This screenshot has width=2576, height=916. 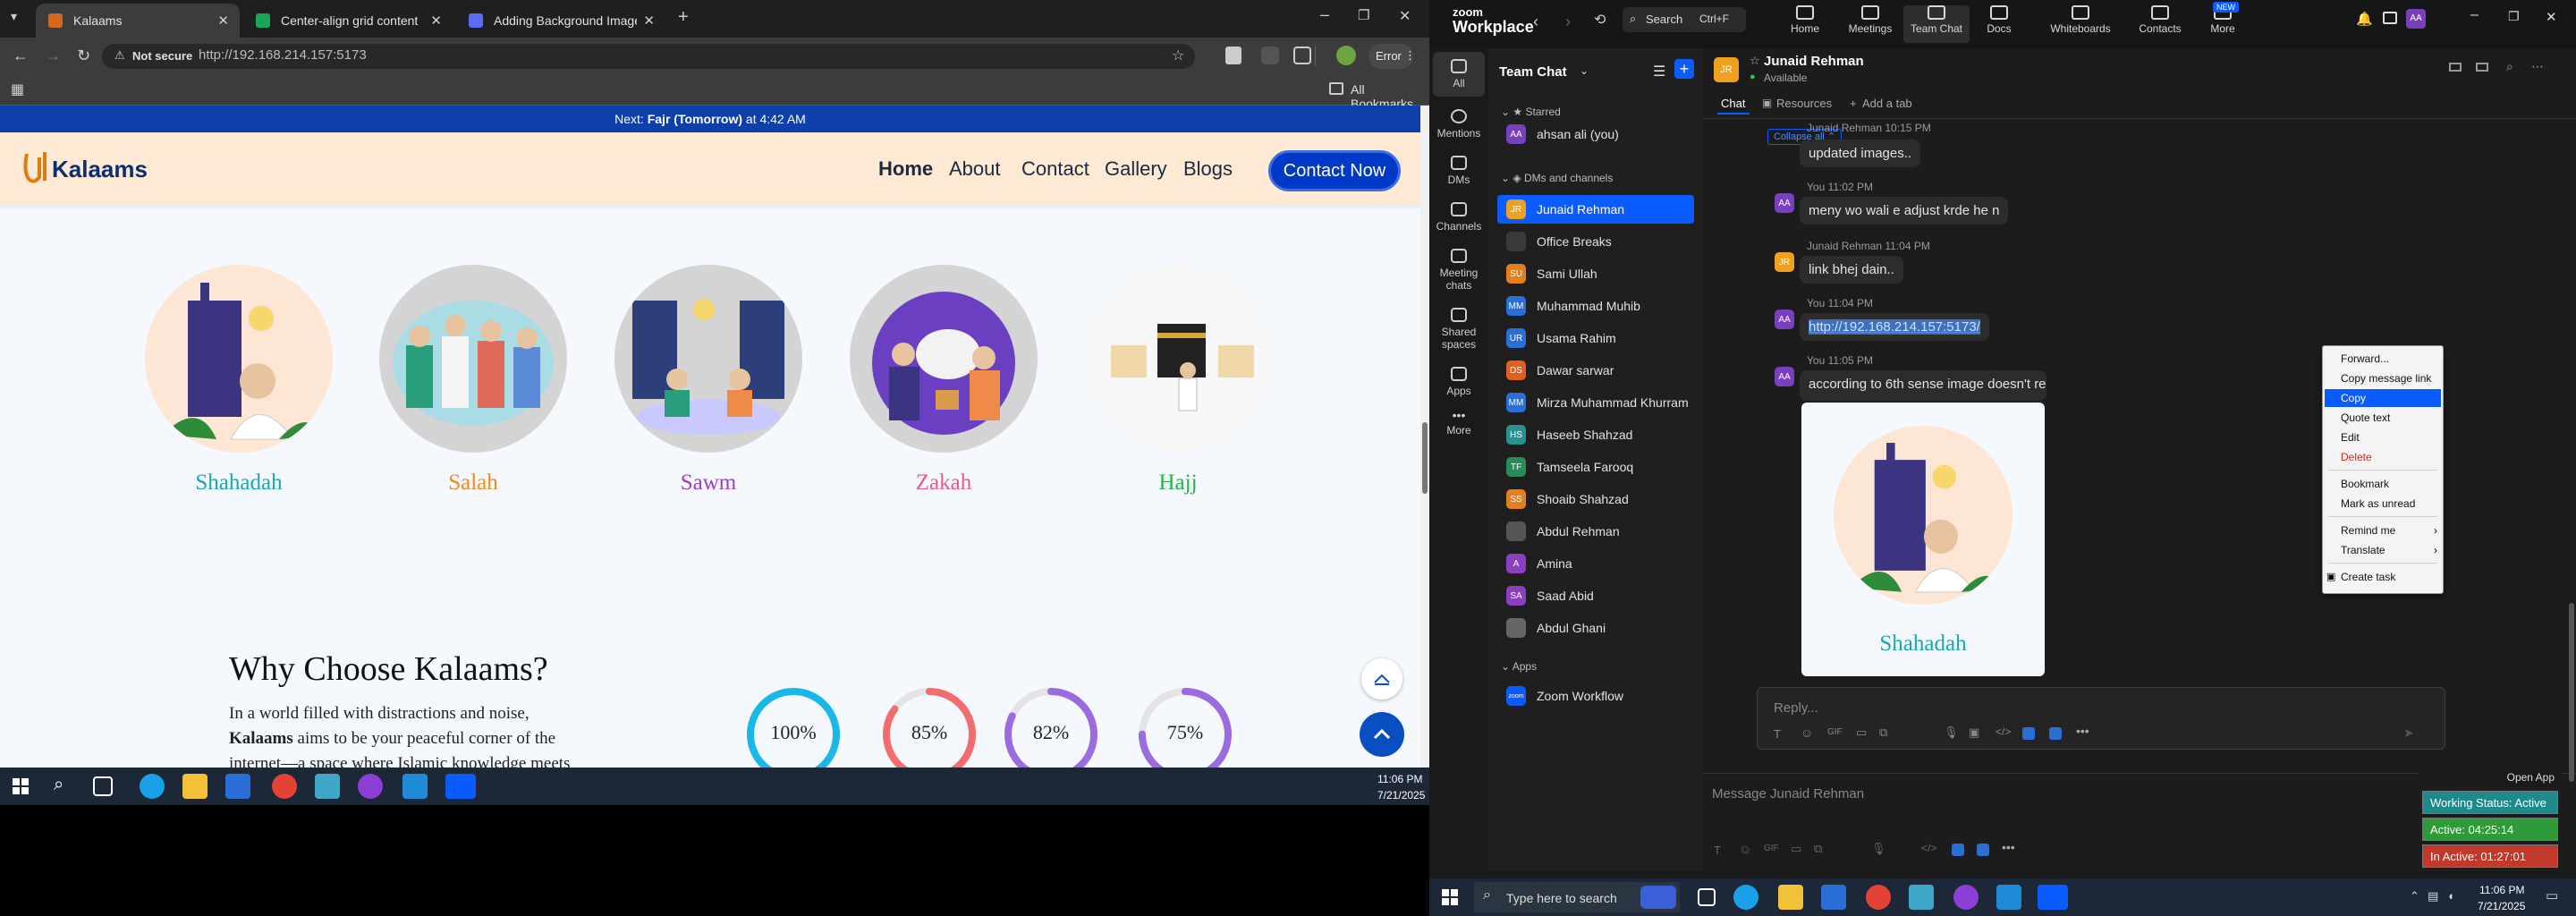 What do you see at coordinates (1860, 153) in the screenshot?
I see `message-bubble: updated images..` at bounding box center [1860, 153].